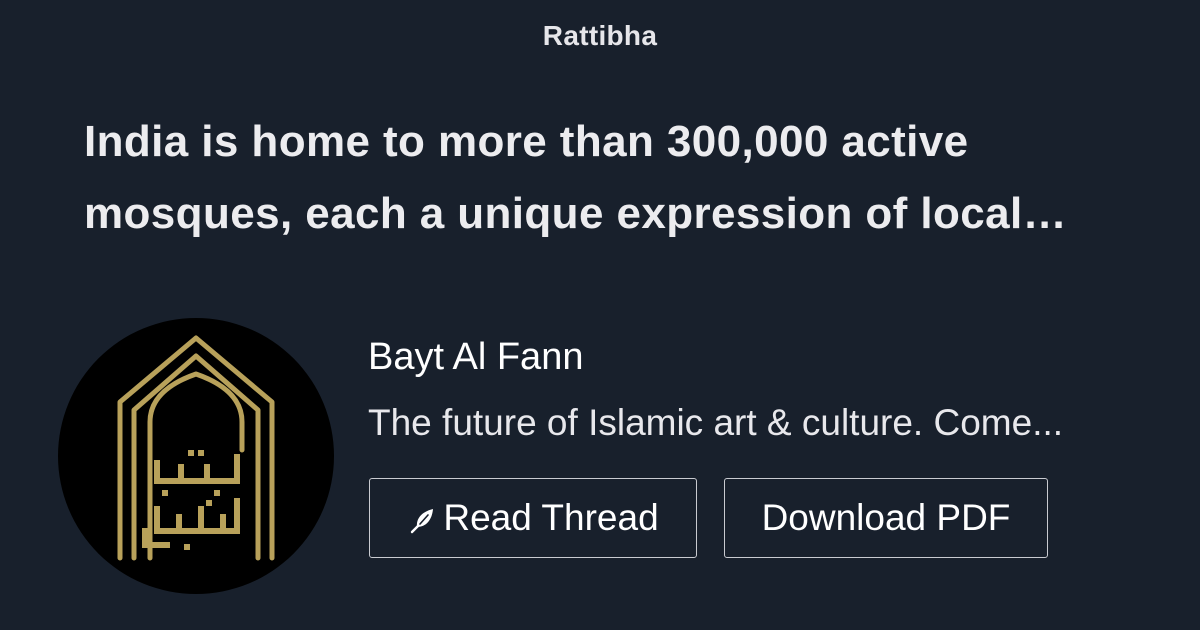  Describe the element at coordinates (551, 517) in the screenshot. I see `read-thread-label: Read Thread` at that location.